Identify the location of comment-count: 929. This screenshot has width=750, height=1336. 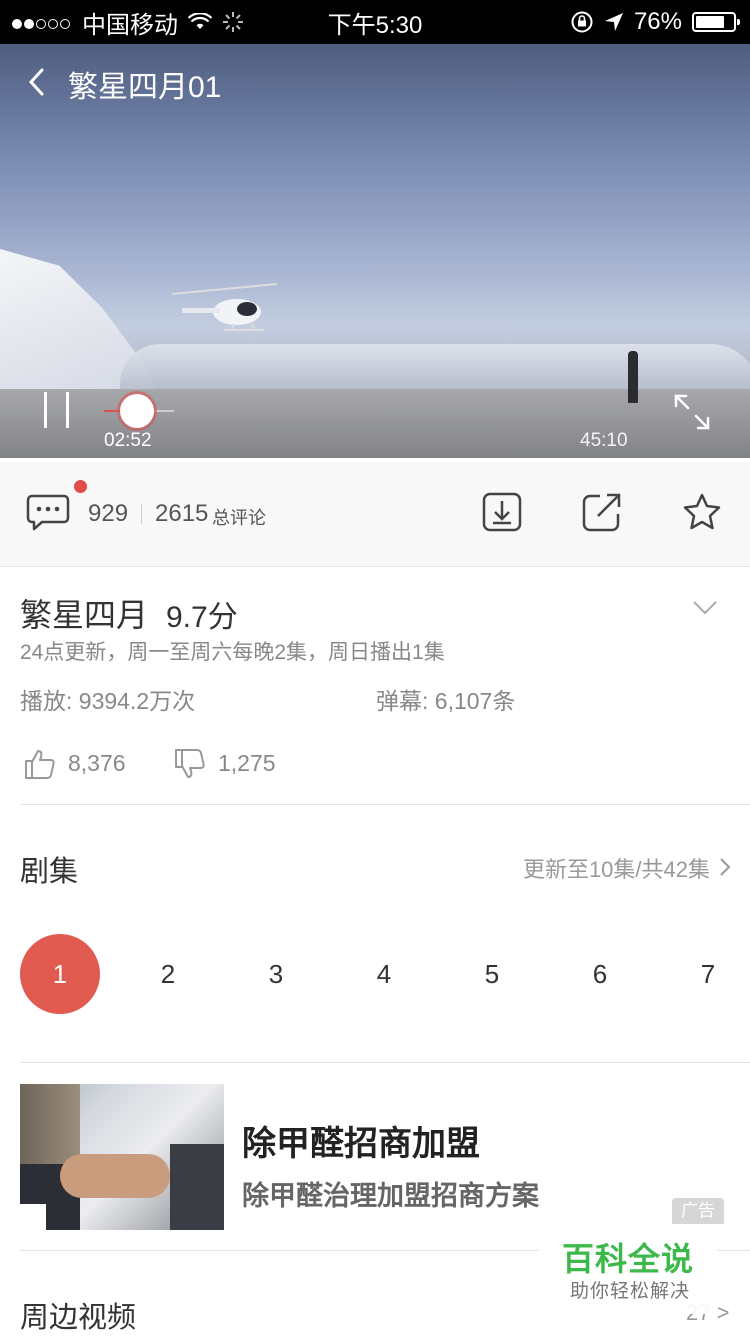
(108, 514).